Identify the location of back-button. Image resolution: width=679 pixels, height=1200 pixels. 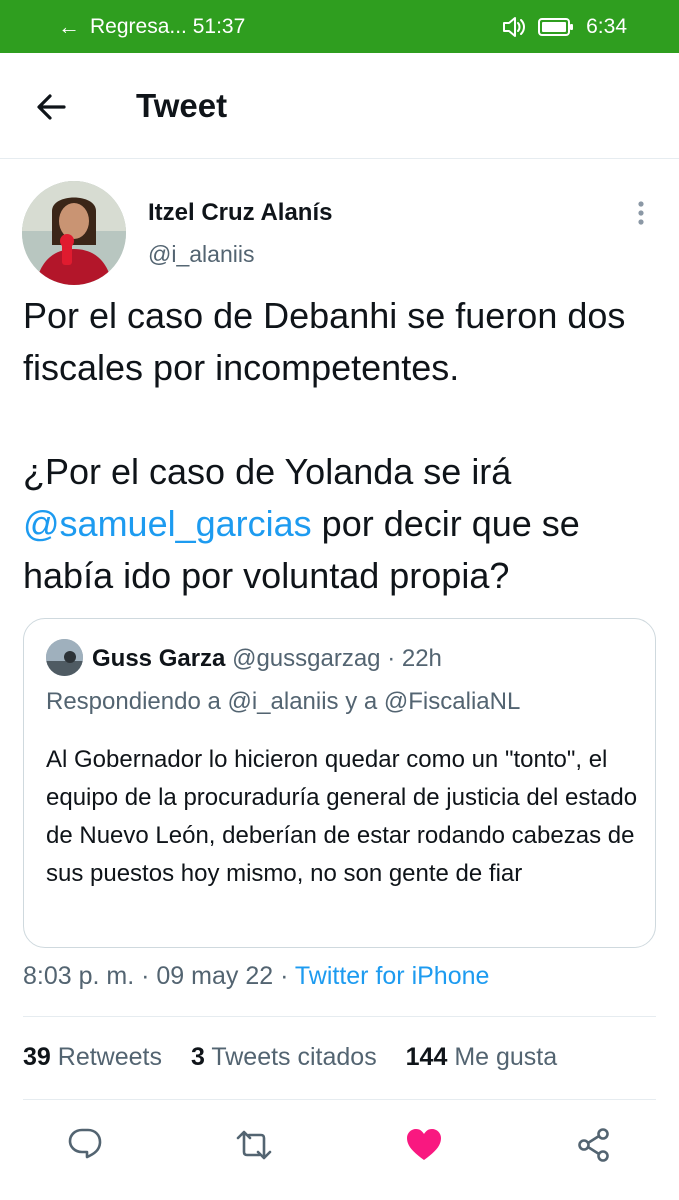
(52, 107).